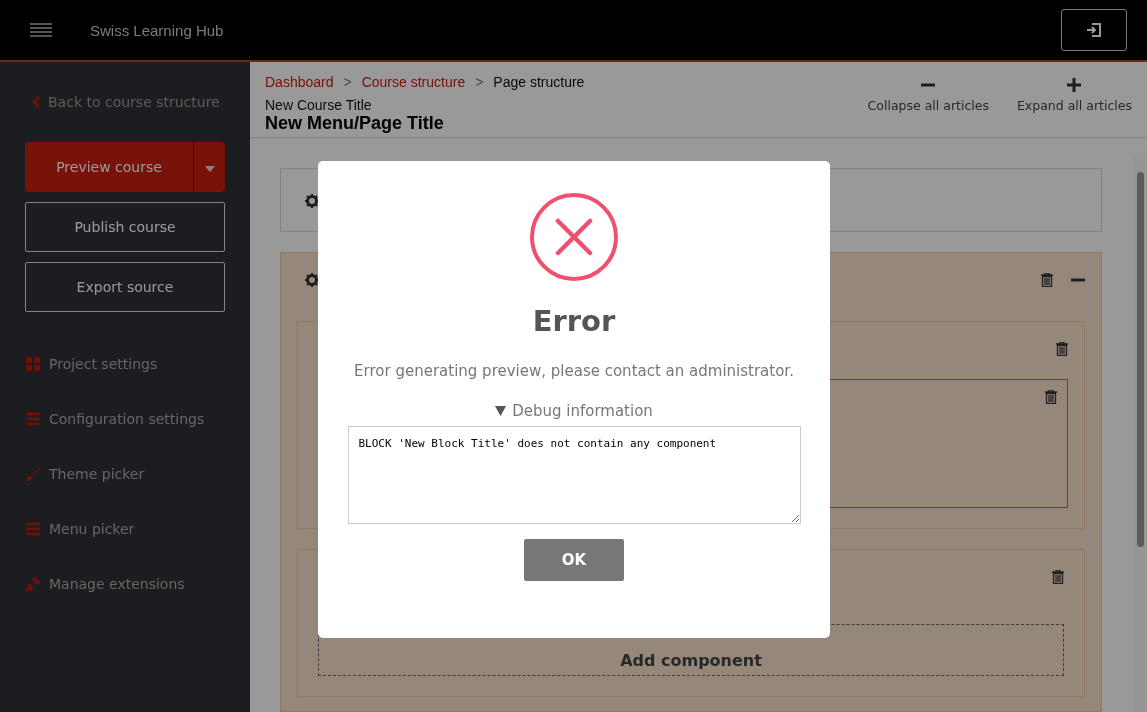 This screenshot has width=1147, height=712. I want to click on page-title: New Menu/Page Title, so click(355, 123).